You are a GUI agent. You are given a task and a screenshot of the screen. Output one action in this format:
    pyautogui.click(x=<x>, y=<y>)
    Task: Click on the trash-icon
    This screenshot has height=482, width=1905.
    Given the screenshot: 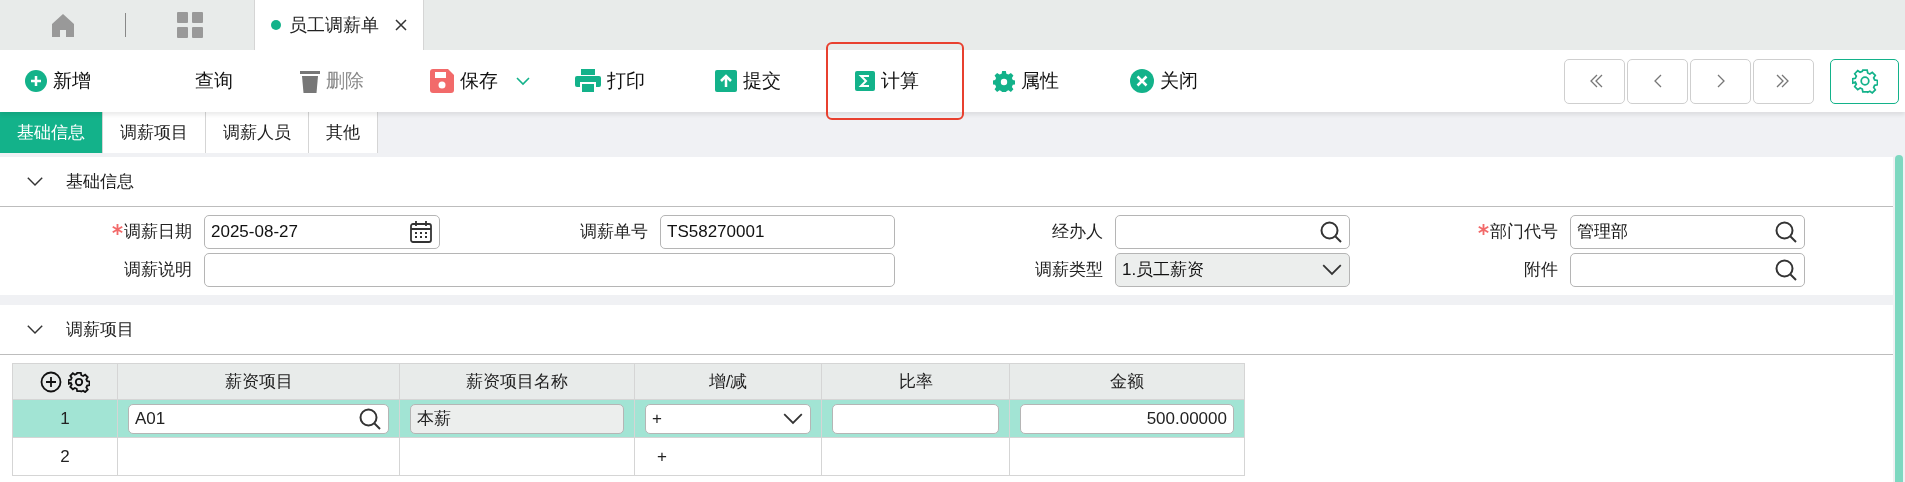 What is the action you would take?
    pyautogui.click(x=310, y=81)
    